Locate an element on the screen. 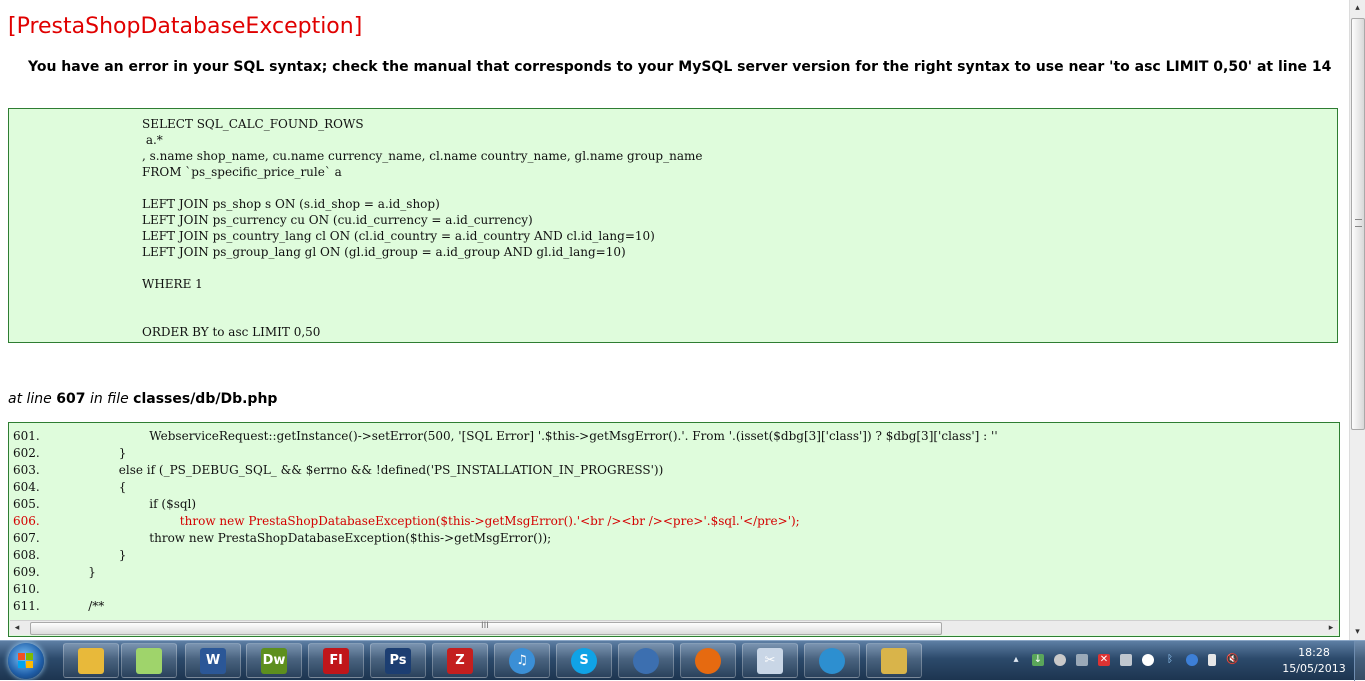 Image resolution: width=1365 pixels, height=681 pixels. taskbar-app-skype: S is located at coordinates (584, 660).